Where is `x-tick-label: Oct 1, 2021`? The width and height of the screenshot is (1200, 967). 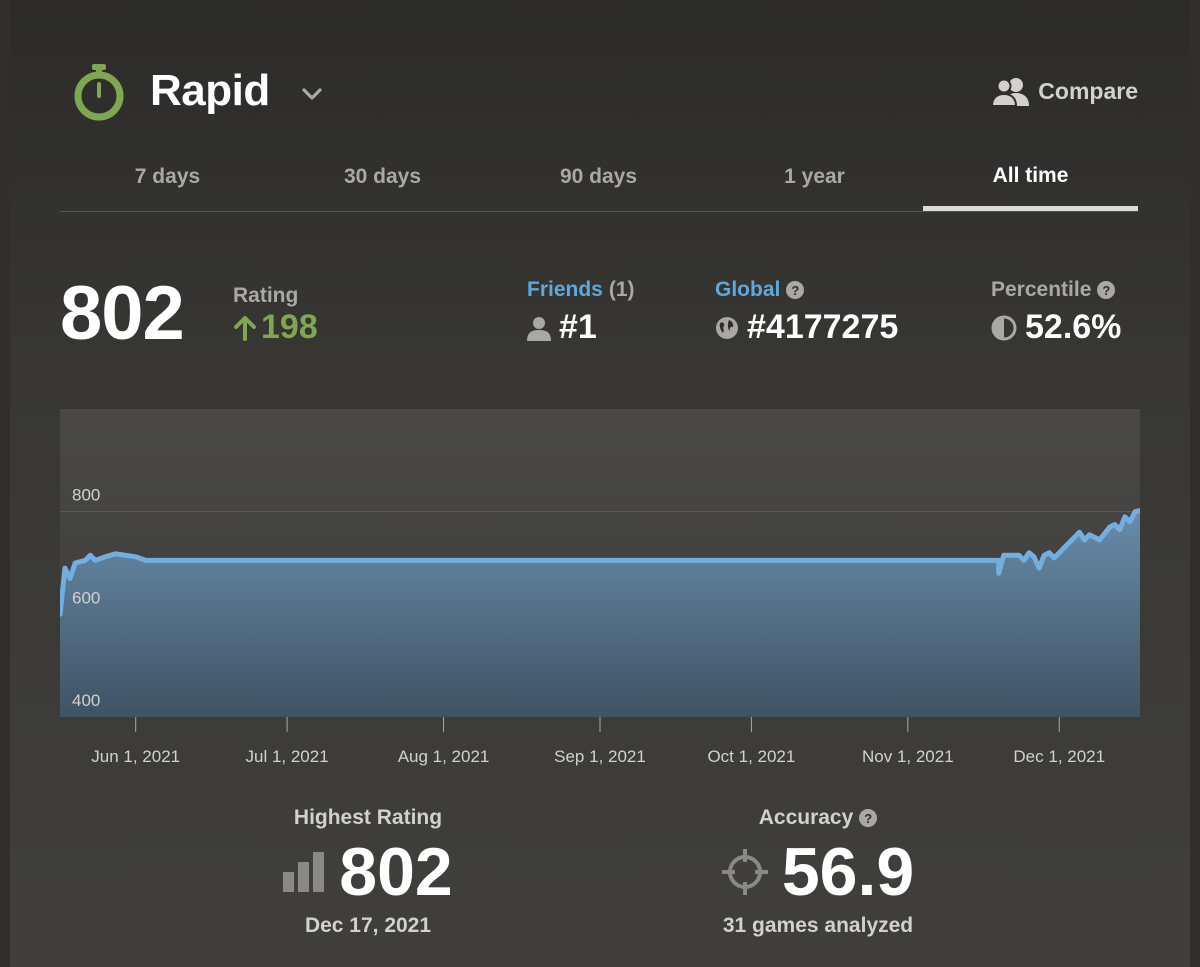
x-tick-label: Oct 1, 2021 is located at coordinates (751, 756).